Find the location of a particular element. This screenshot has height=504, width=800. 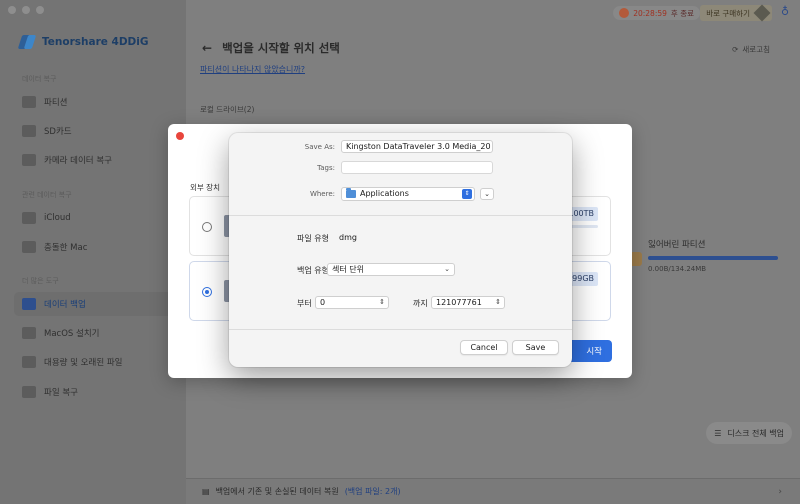

installer-icon is located at coordinates (29, 333).